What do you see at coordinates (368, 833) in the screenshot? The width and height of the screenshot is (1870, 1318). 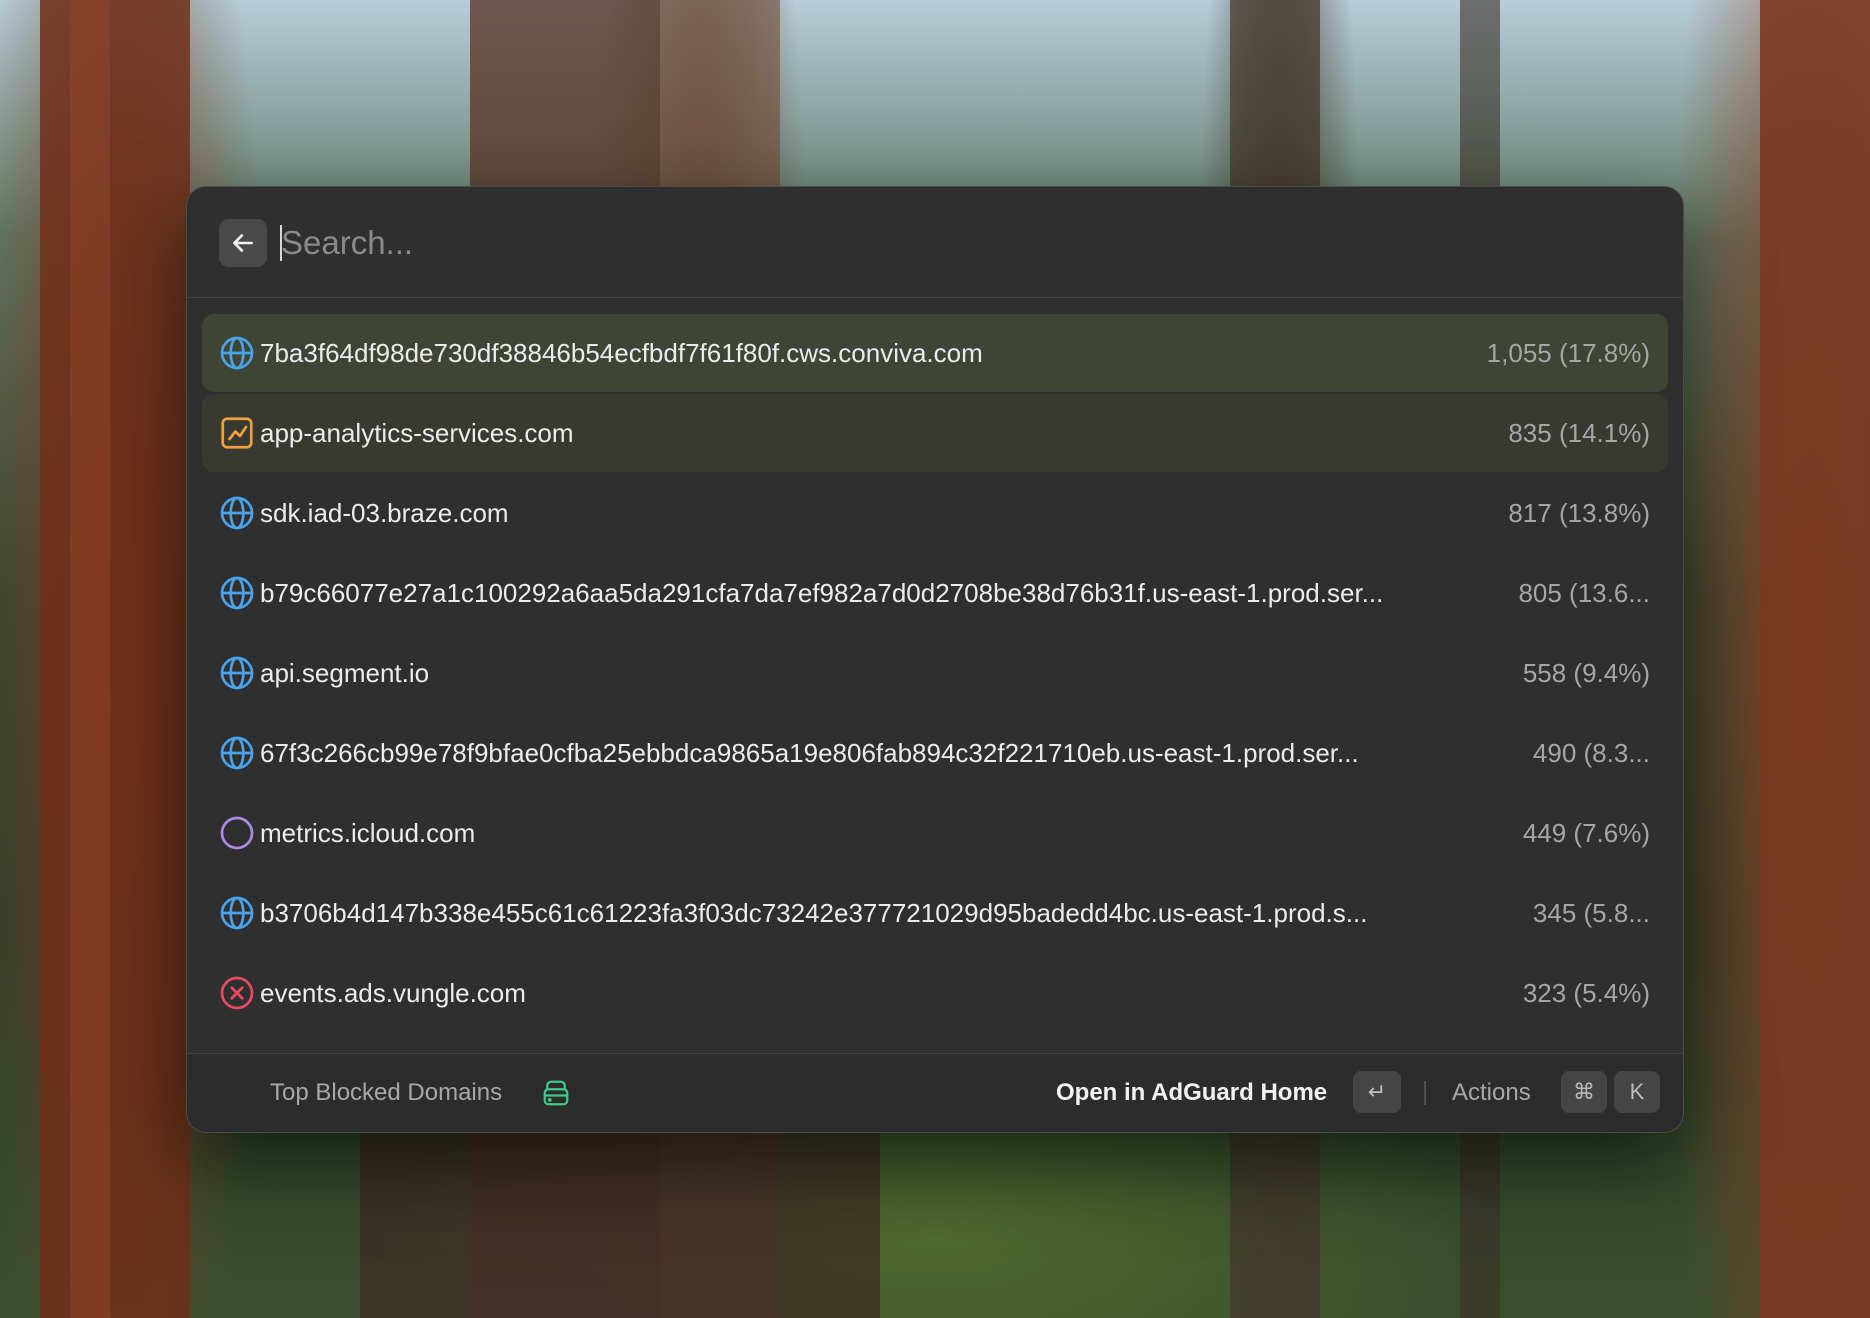 I see `domain-label: metrics.icloud.com` at bounding box center [368, 833].